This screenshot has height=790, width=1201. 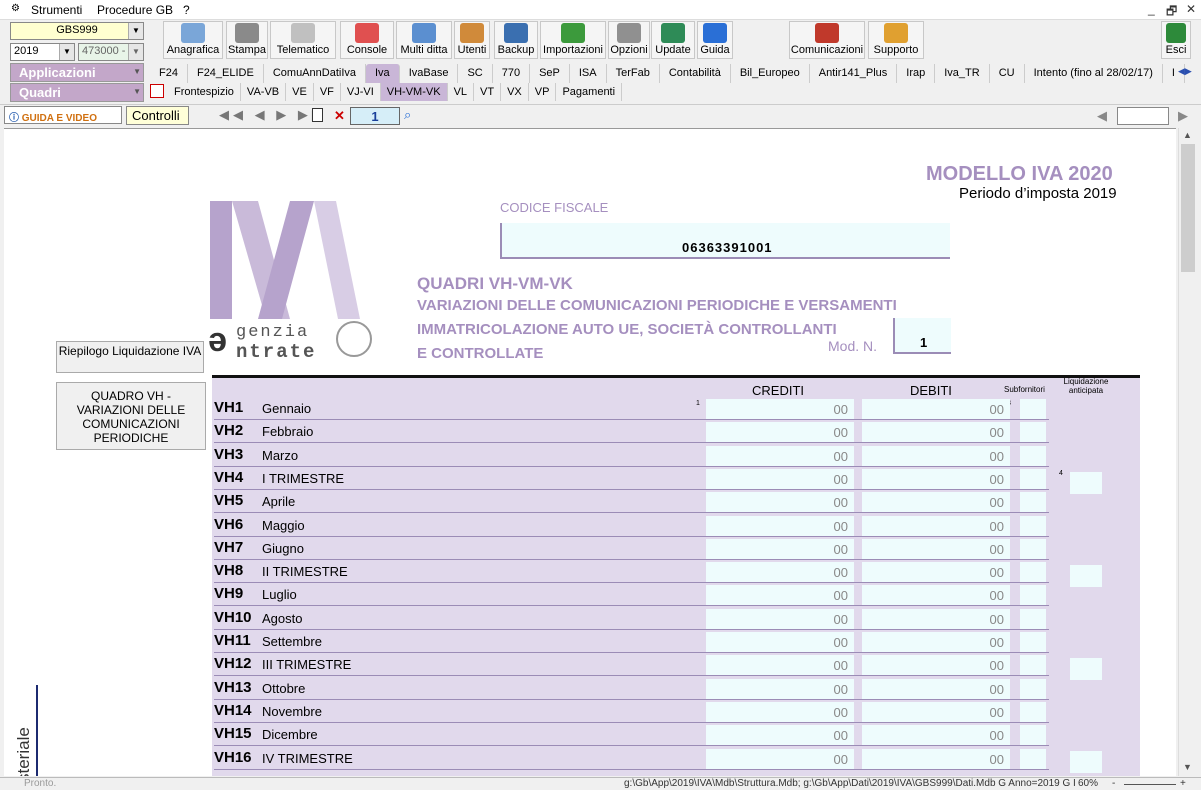 What do you see at coordinates (1143, 116) in the screenshot?
I see `zoom-field` at bounding box center [1143, 116].